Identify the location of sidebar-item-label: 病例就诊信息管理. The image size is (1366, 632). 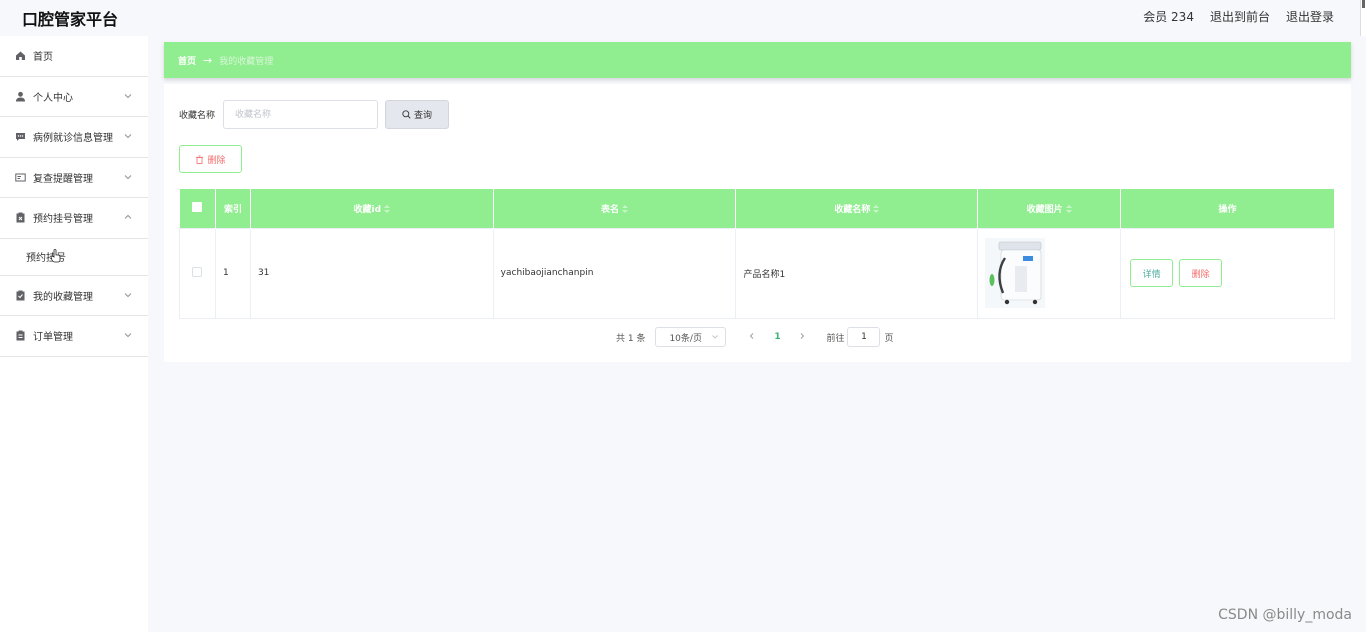
(73, 139).